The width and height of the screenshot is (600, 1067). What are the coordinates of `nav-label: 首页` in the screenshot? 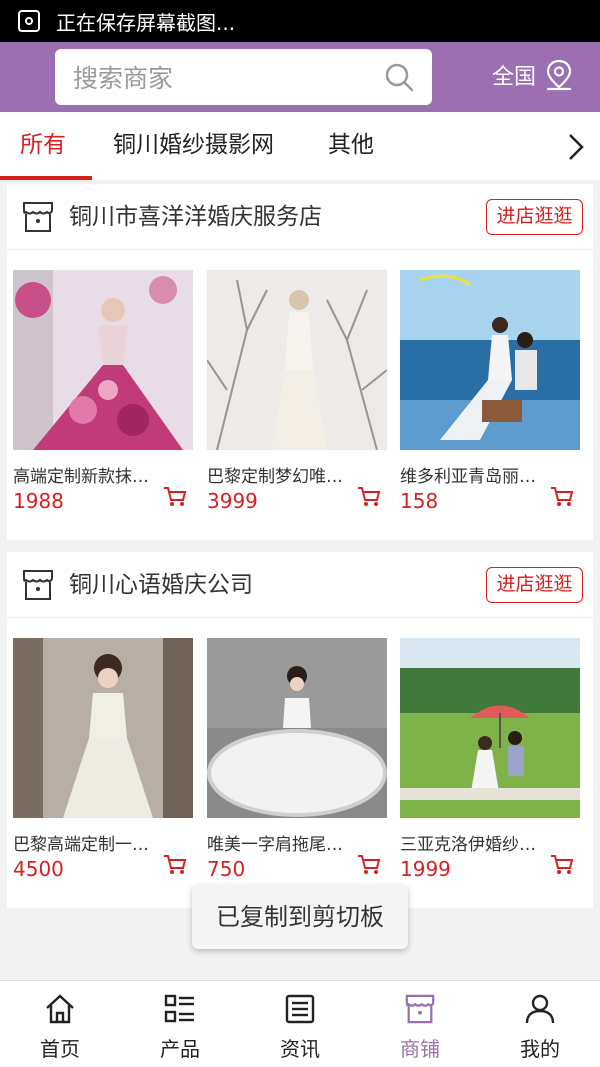 It's located at (60, 1049).